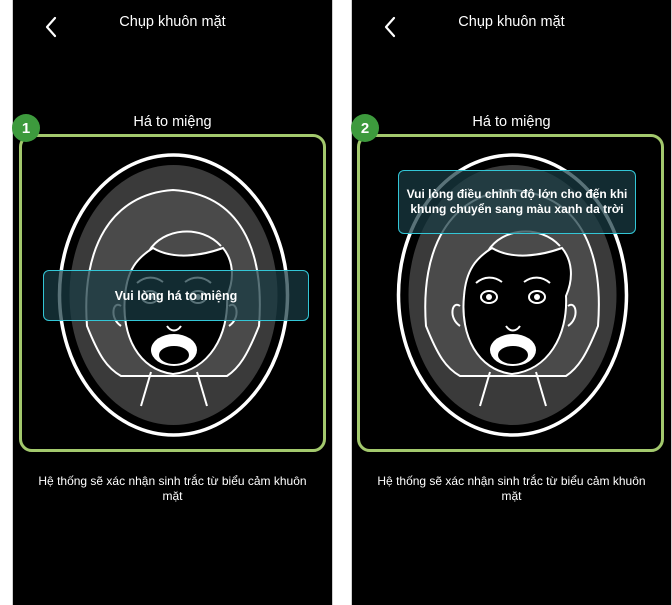  I want to click on step-badge-1: 1, so click(26, 128).